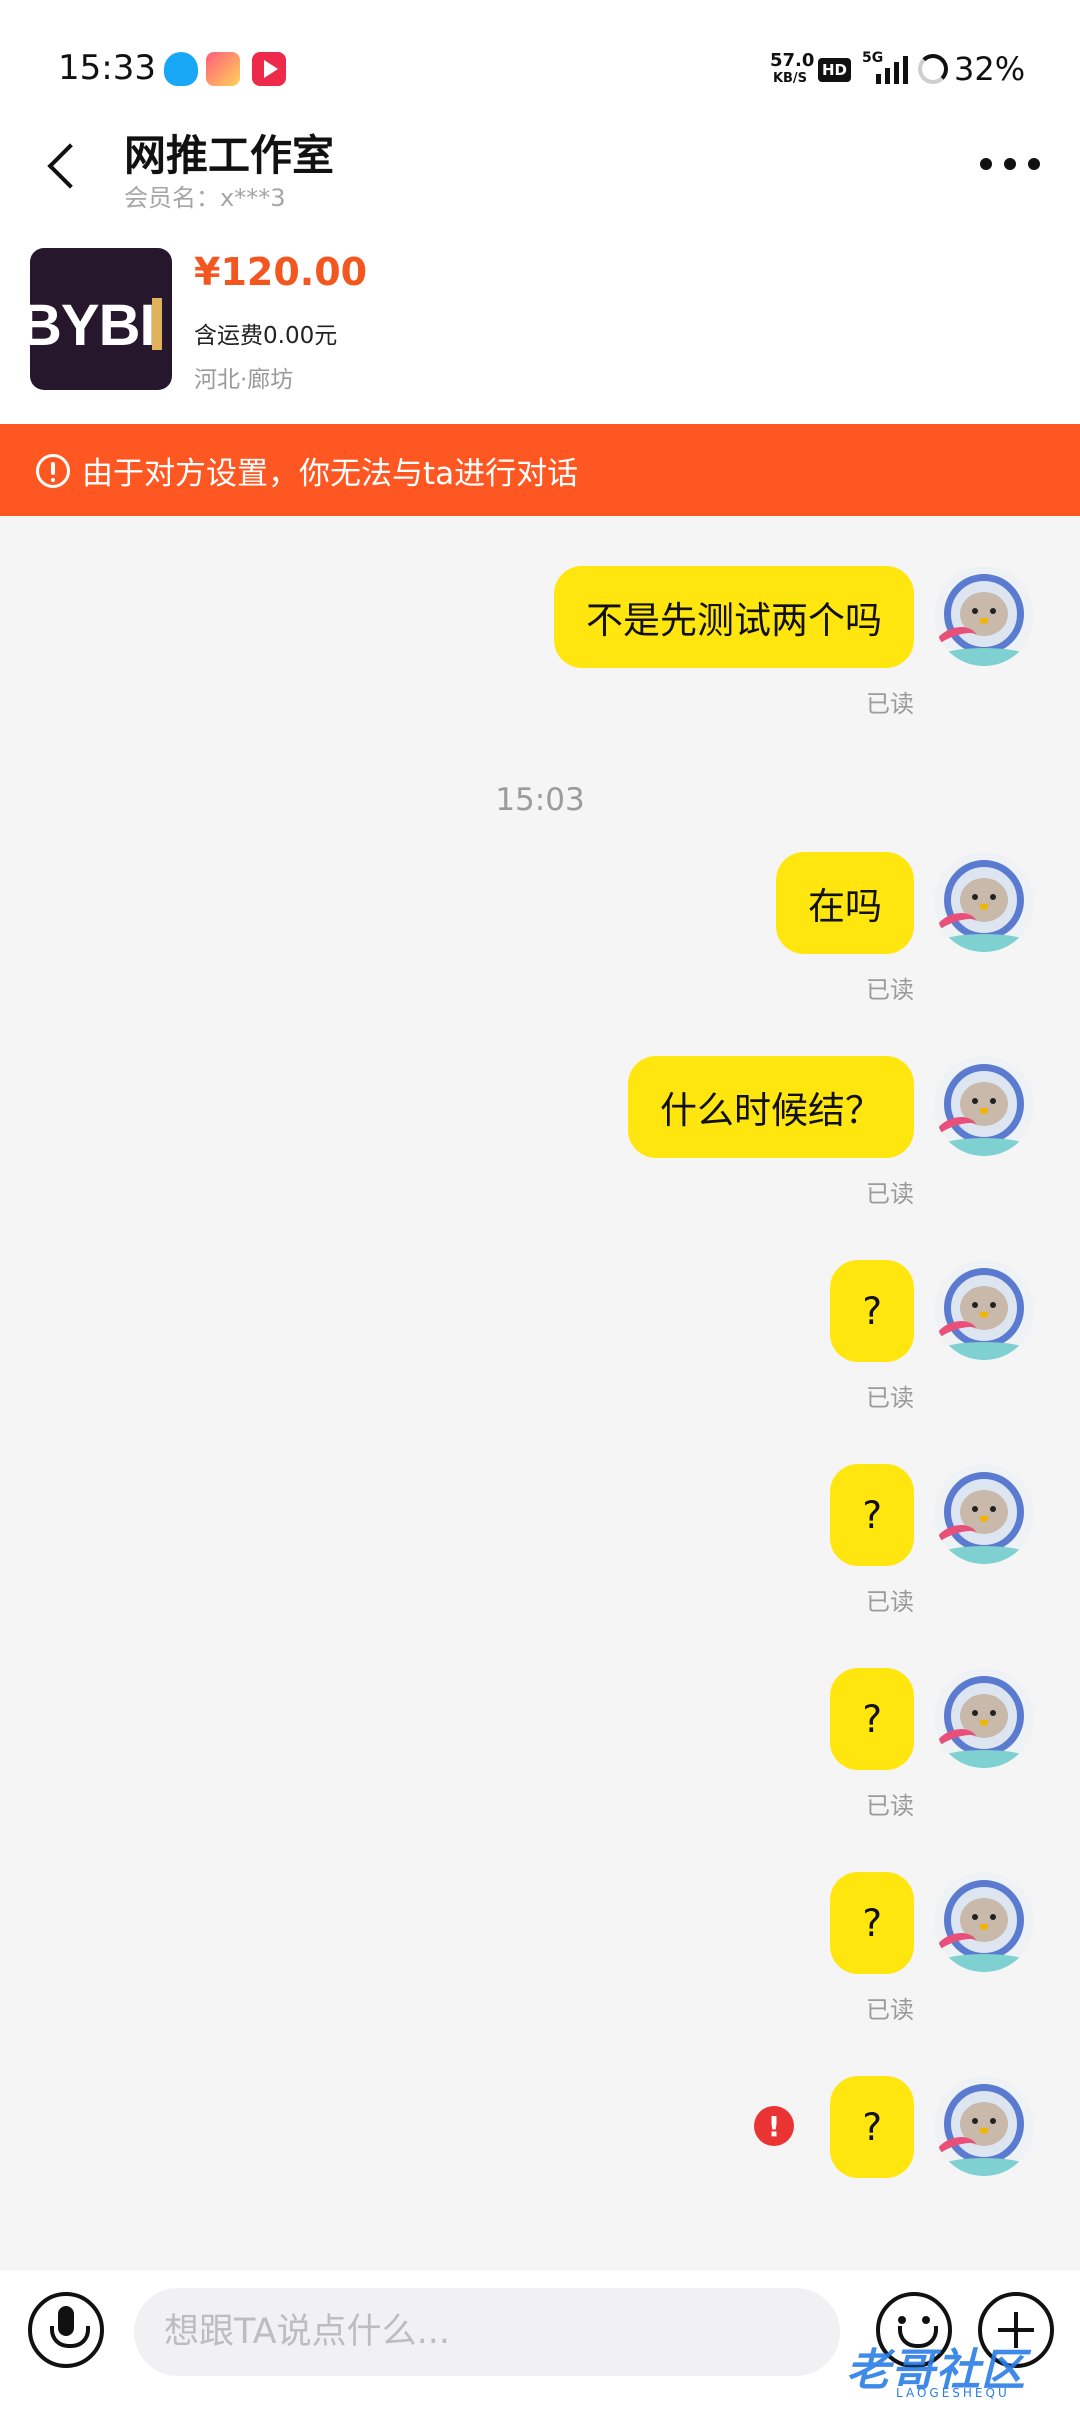 This screenshot has height=2412, width=1080. Describe the element at coordinates (487, 2332) in the screenshot. I see `message-input` at that location.